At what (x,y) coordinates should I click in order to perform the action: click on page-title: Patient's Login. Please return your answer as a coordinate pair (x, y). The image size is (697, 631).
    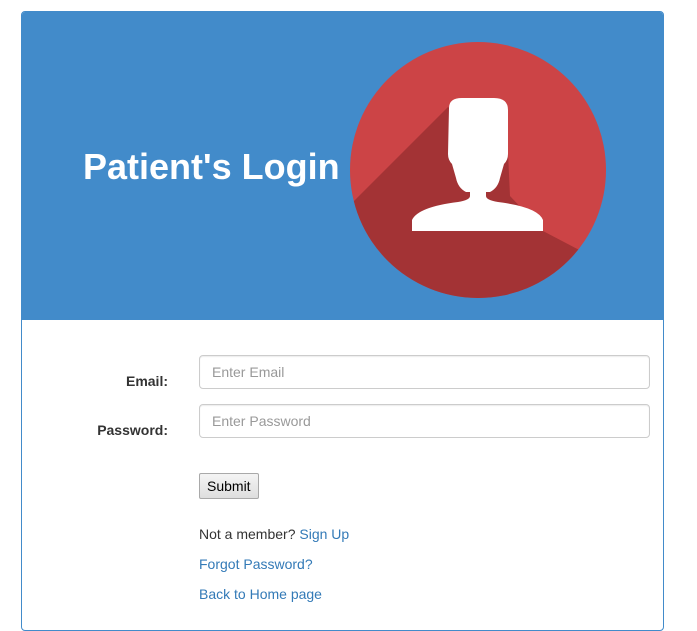
    Looking at the image, I should click on (211, 166).